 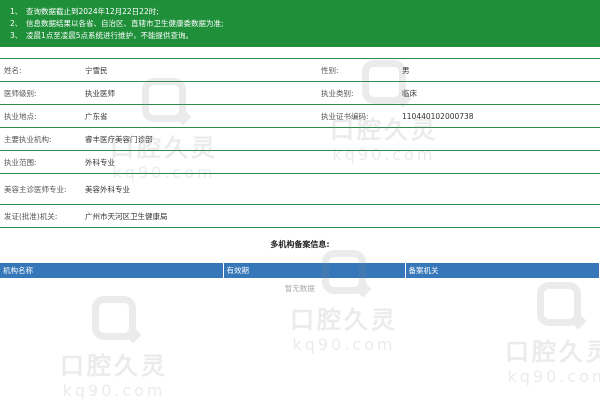 I want to click on multi-institution-title: 多机构备案信息:, so click(x=300, y=244).